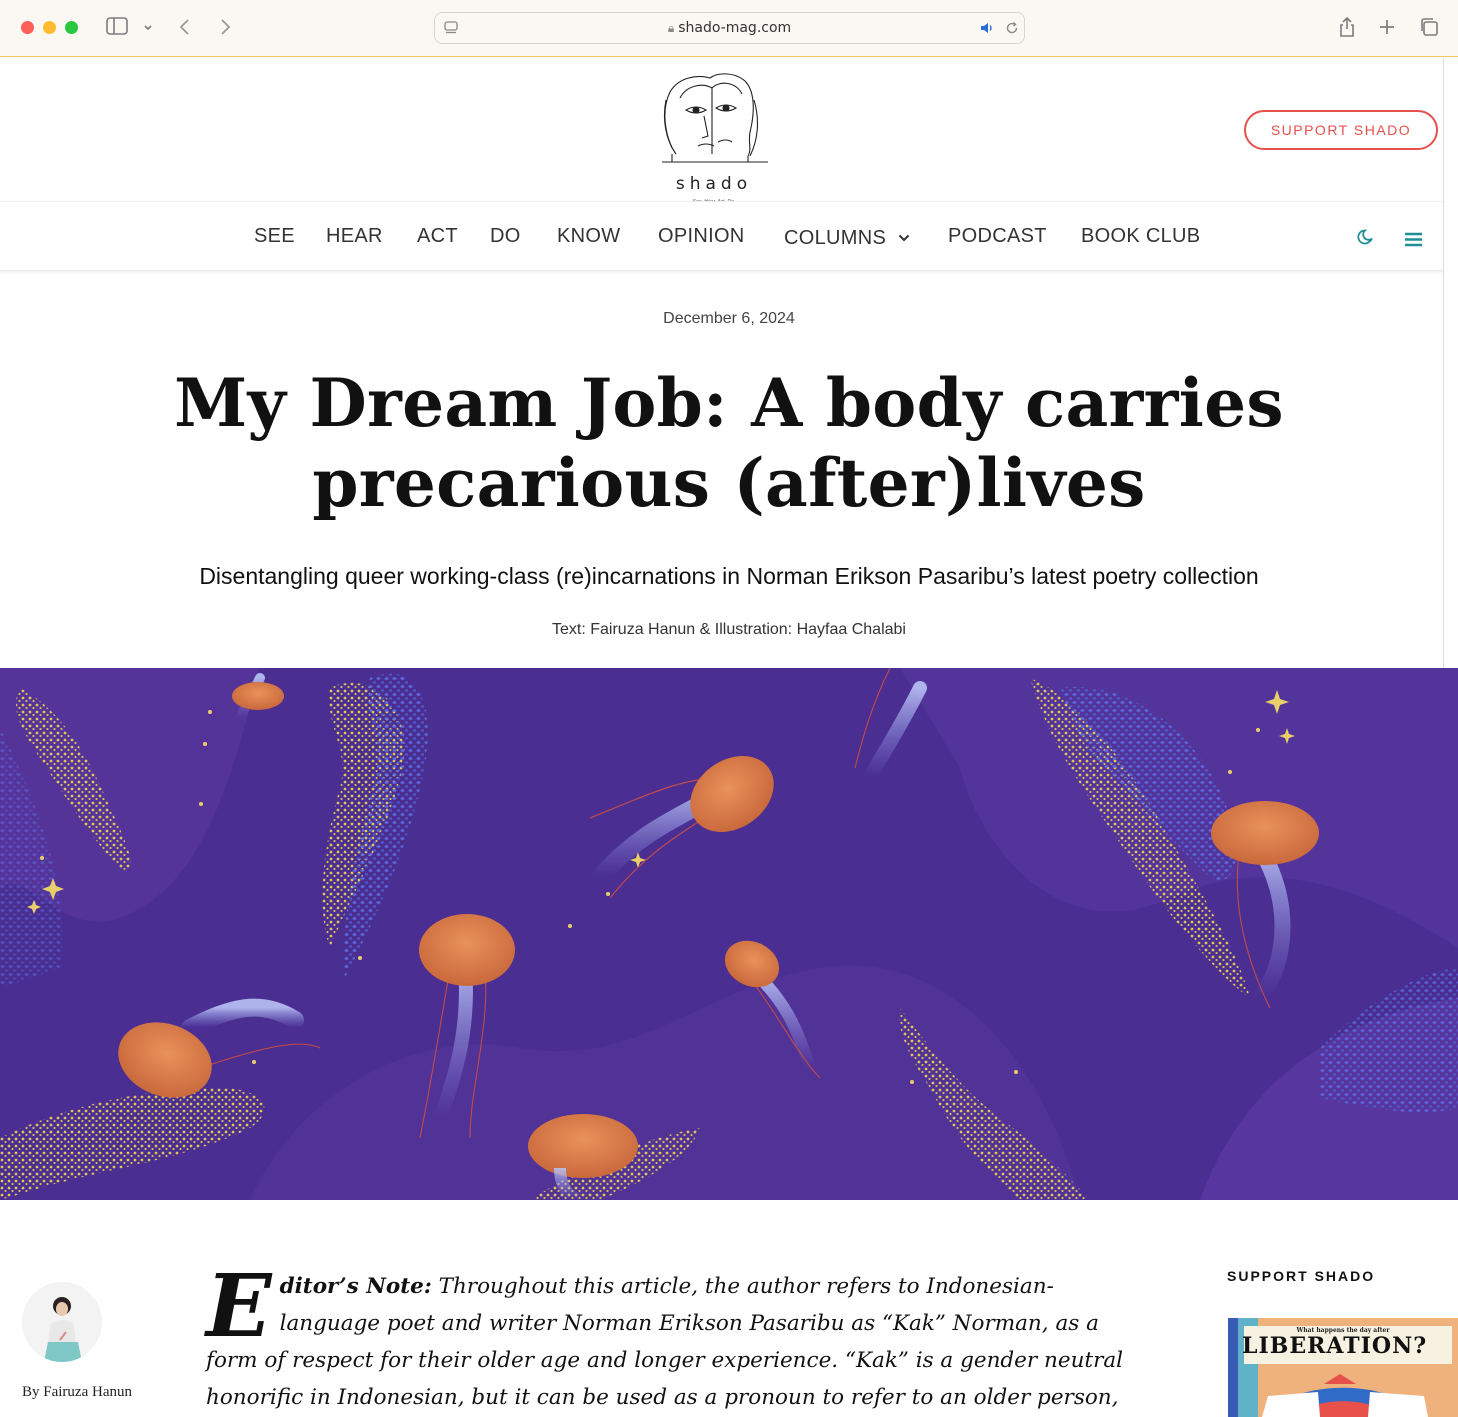 The width and height of the screenshot is (1458, 1417). I want to click on article-title-line-1: My Dream Job: A body carries, so click(729, 403).